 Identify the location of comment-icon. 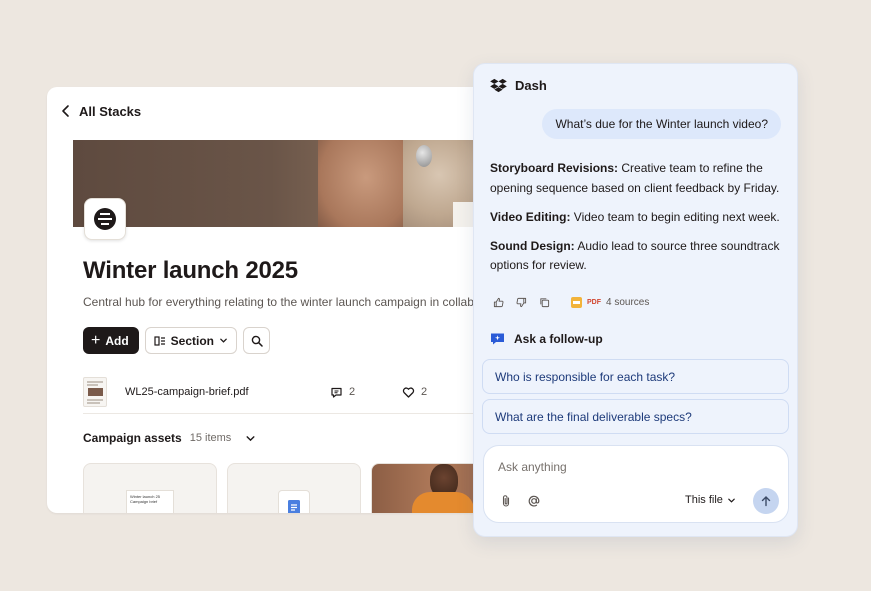
(336, 392).